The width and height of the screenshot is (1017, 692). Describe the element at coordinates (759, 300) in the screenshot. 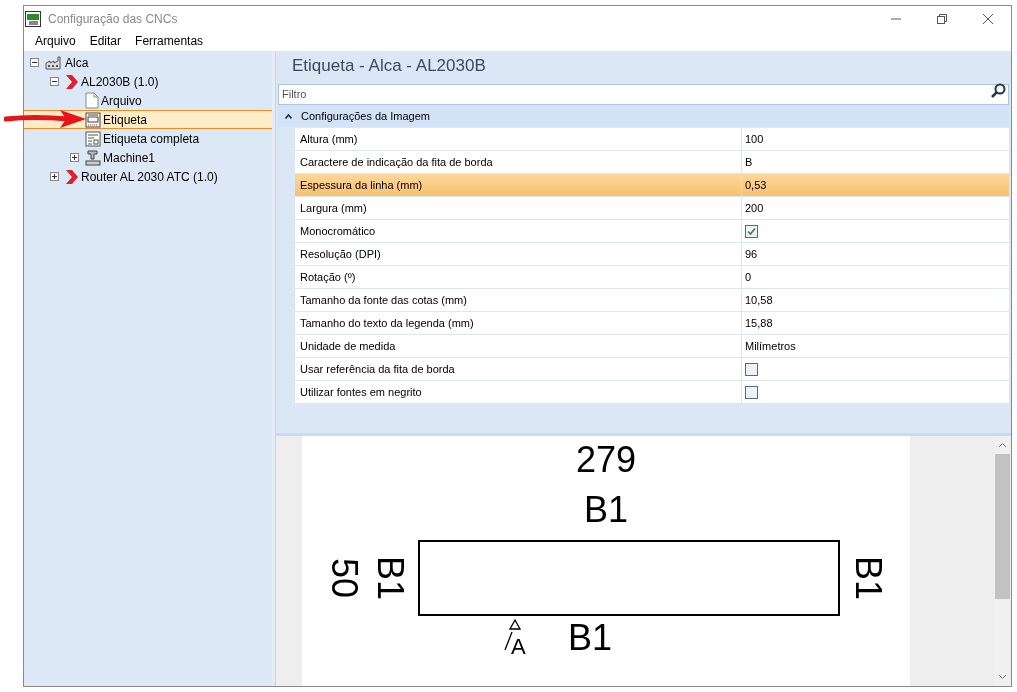

I see `property-value: 10,58` at that location.